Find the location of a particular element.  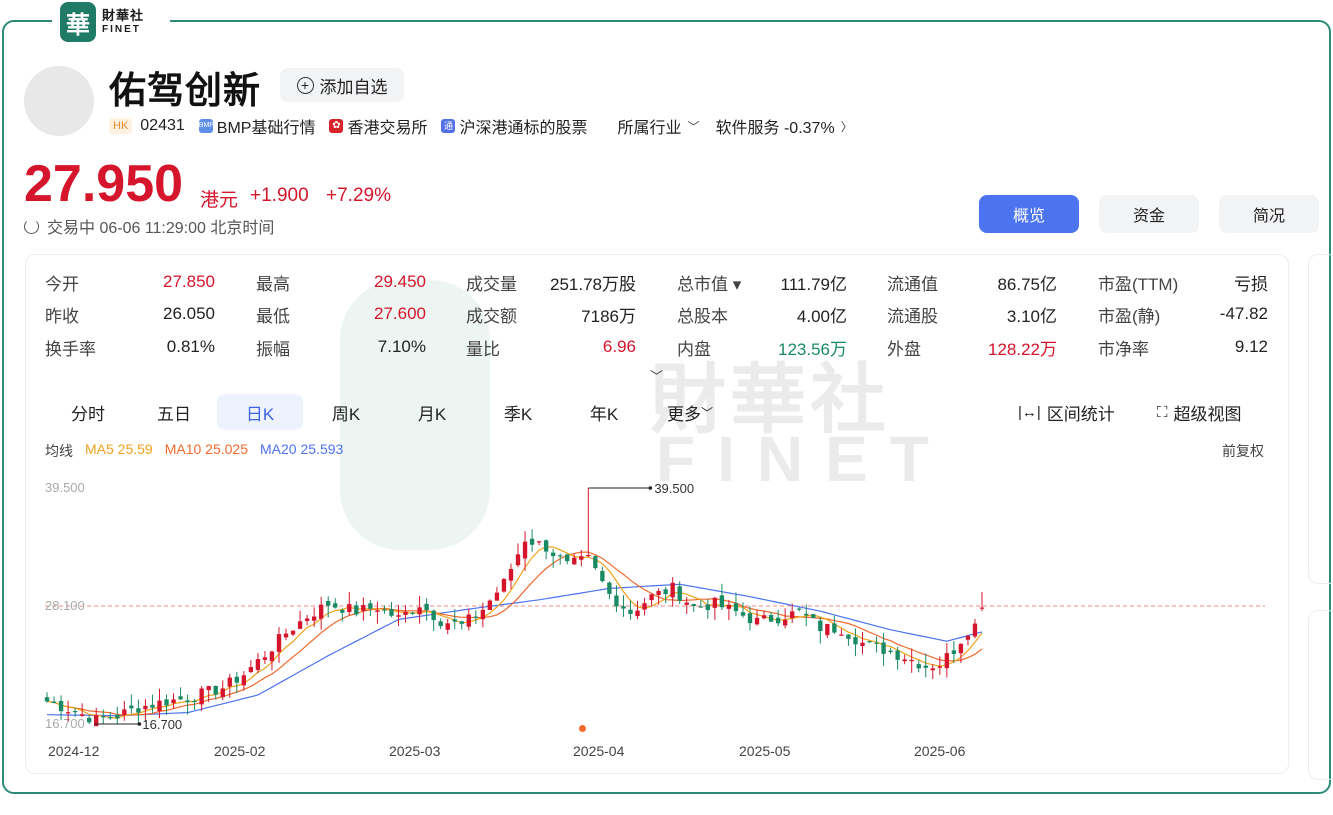

y-tick-label: 39.500 is located at coordinates (65, 487).